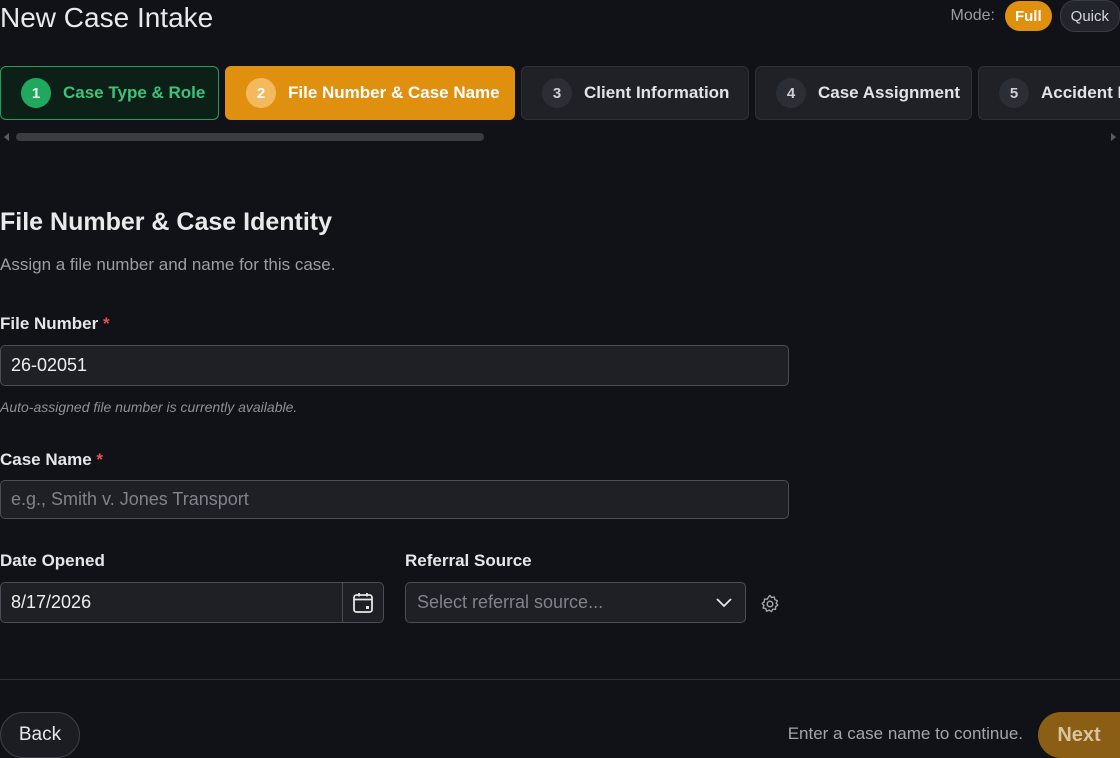 This screenshot has width=1120, height=758. Describe the element at coordinates (134, 92) in the screenshot. I see `step-label: Case Type & Role` at that location.